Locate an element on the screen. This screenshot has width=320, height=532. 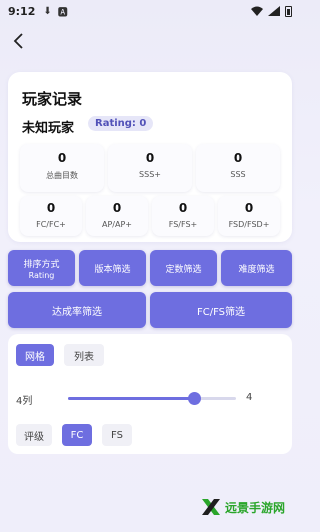
badge-option-label: 评级 is located at coordinates (34, 437).